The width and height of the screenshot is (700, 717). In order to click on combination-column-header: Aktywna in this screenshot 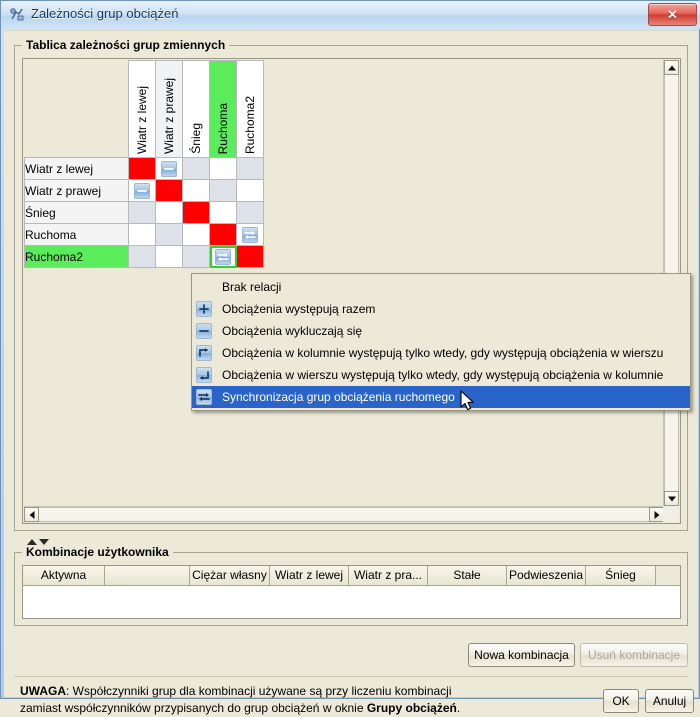, I will do `click(64, 575)`.